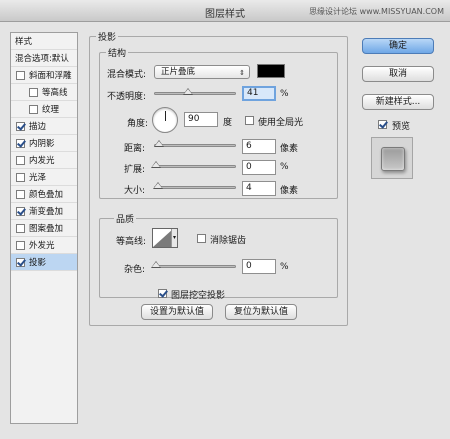 The image size is (450, 439). I want to click on noise-unit: %, so click(284, 267).